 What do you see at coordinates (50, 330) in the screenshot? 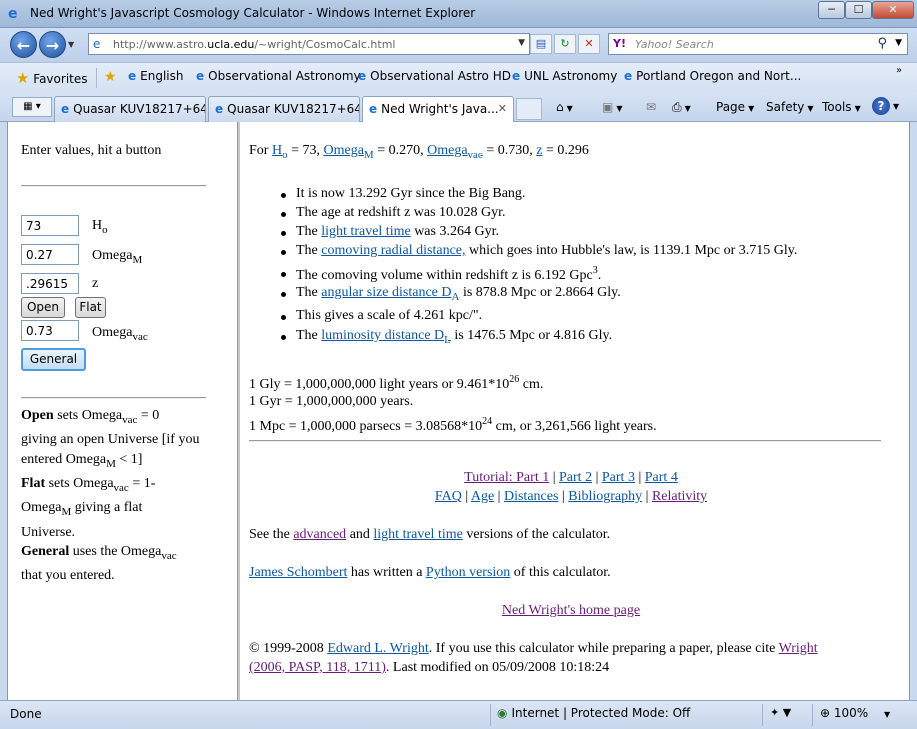
I see `omega-vac-input` at bounding box center [50, 330].